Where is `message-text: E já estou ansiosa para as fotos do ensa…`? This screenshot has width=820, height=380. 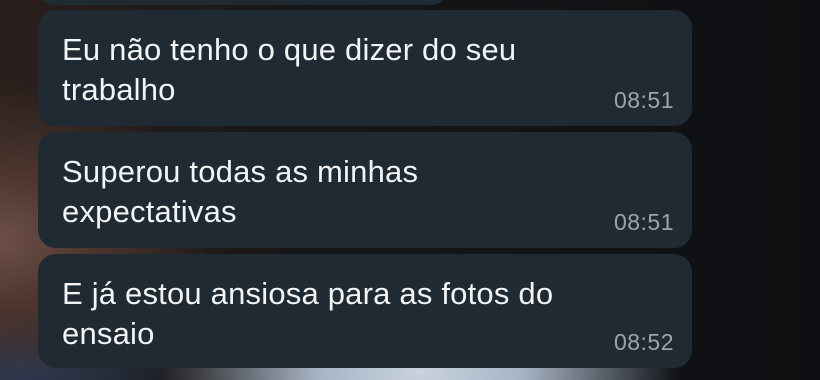
message-text: E já estou ansiosa para as fotos do ensa… is located at coordinates (308, 313).